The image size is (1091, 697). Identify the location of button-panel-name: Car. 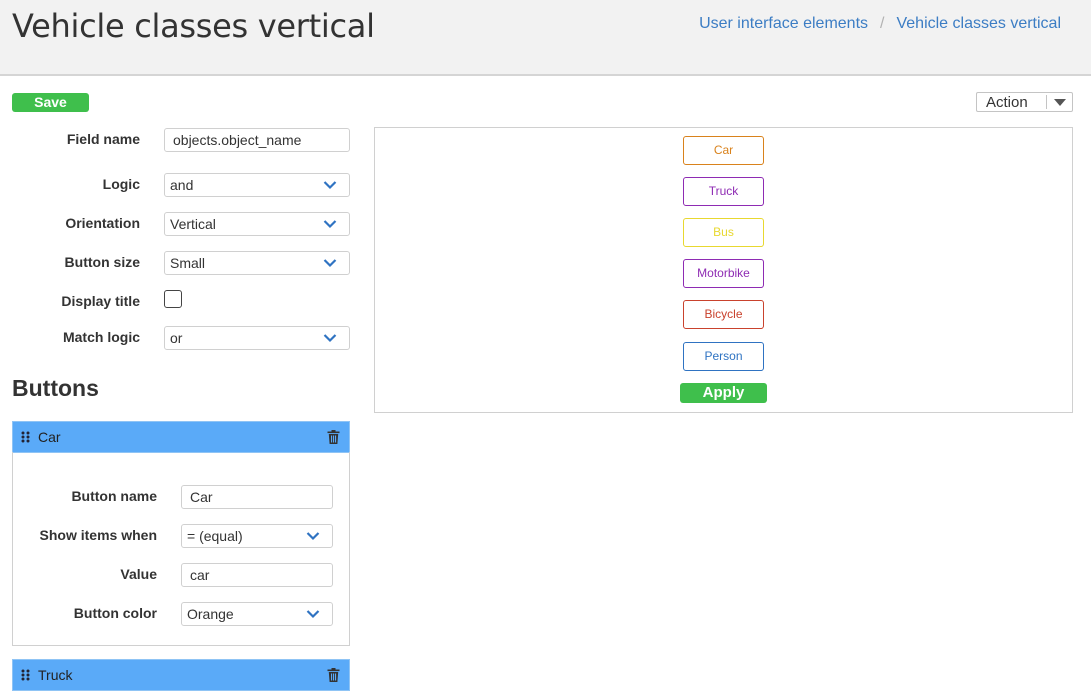
(49, 437).